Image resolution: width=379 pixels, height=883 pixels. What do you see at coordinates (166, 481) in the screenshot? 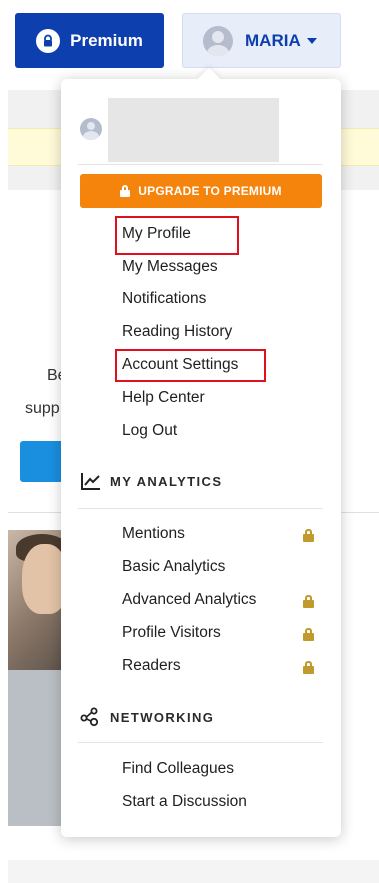
I see `section-title: MY ANALYTICS` at bounding box center [166, 481].